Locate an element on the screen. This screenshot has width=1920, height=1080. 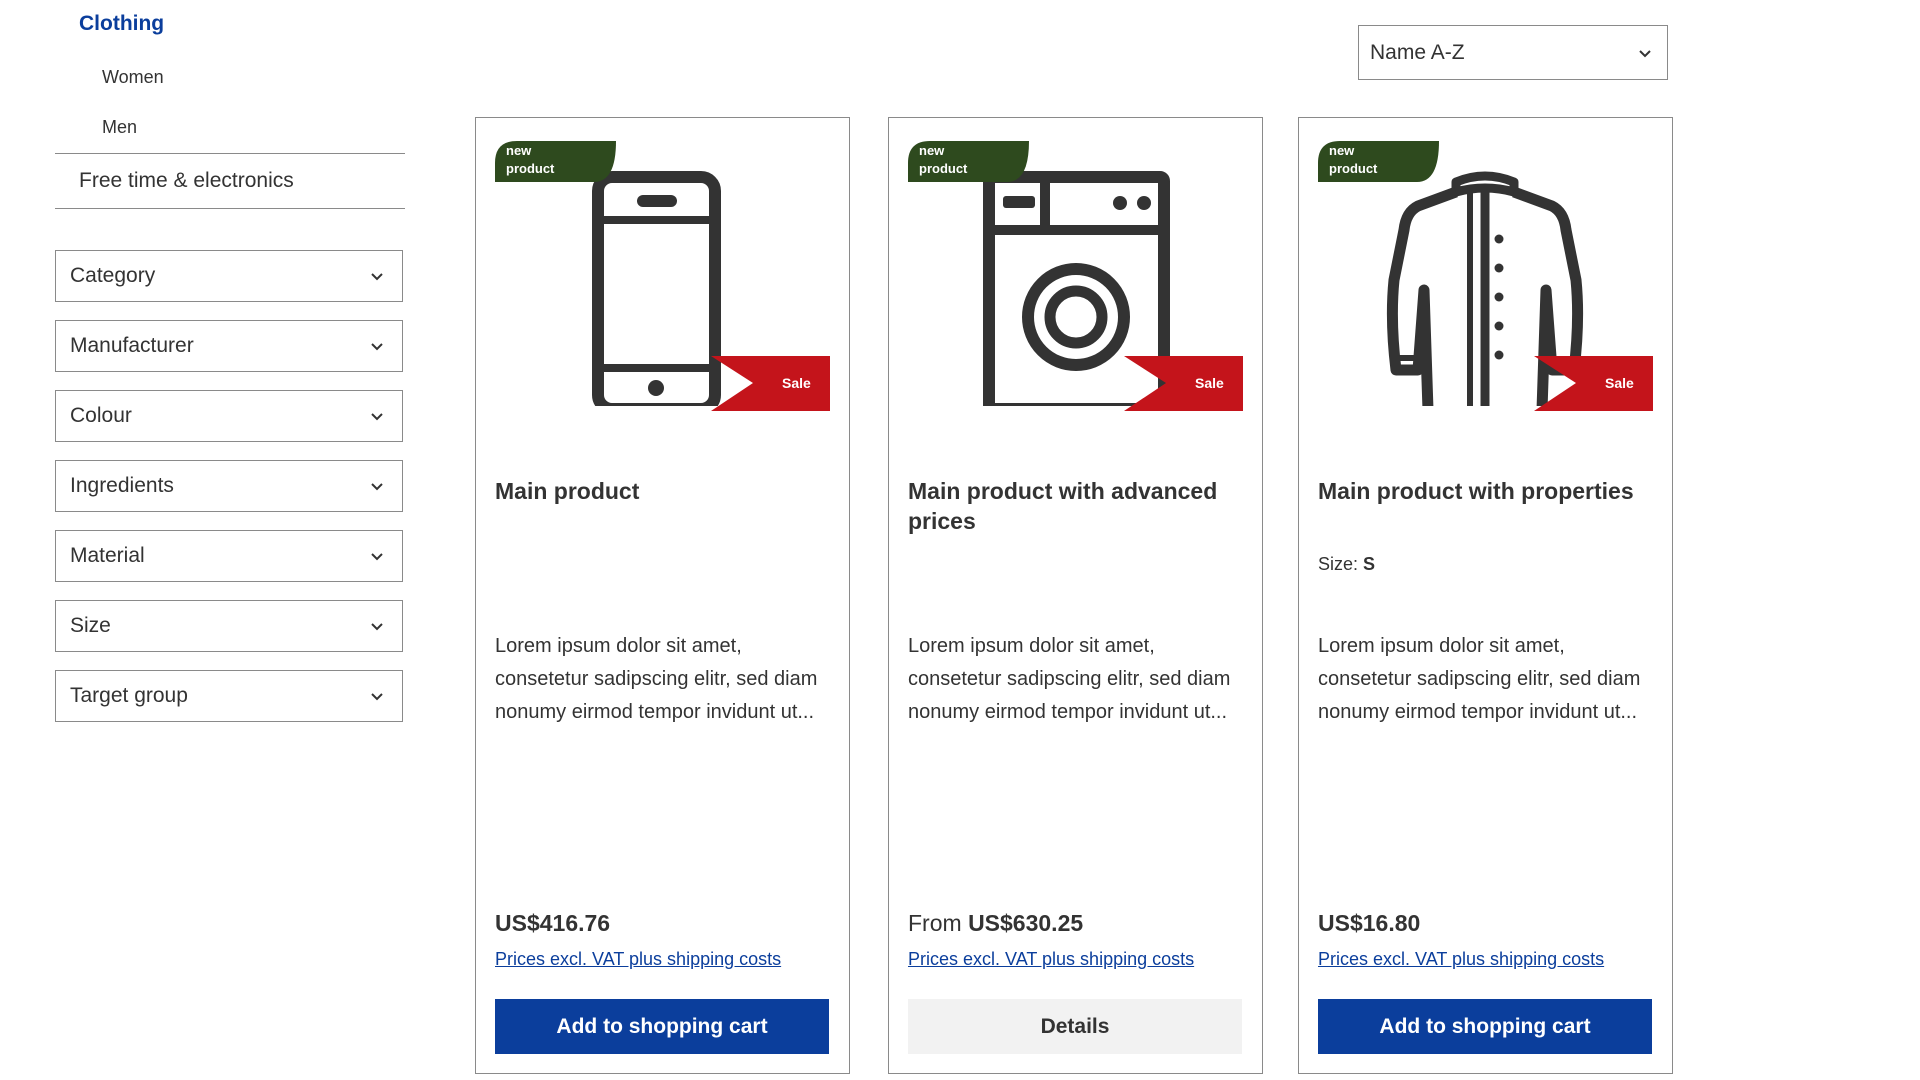
product-property-size: Size: S is located at coordinates (1346, 564).